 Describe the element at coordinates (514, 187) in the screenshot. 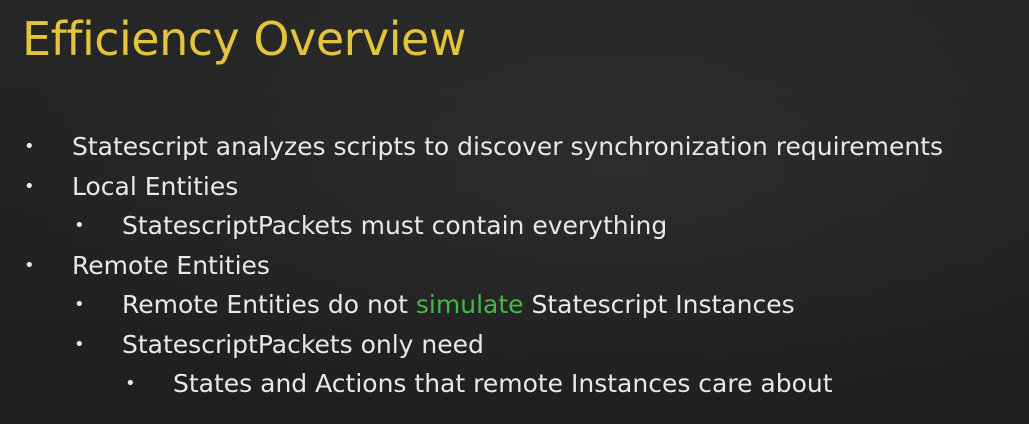

I see `bullet-item: • Local Entities` at that location.